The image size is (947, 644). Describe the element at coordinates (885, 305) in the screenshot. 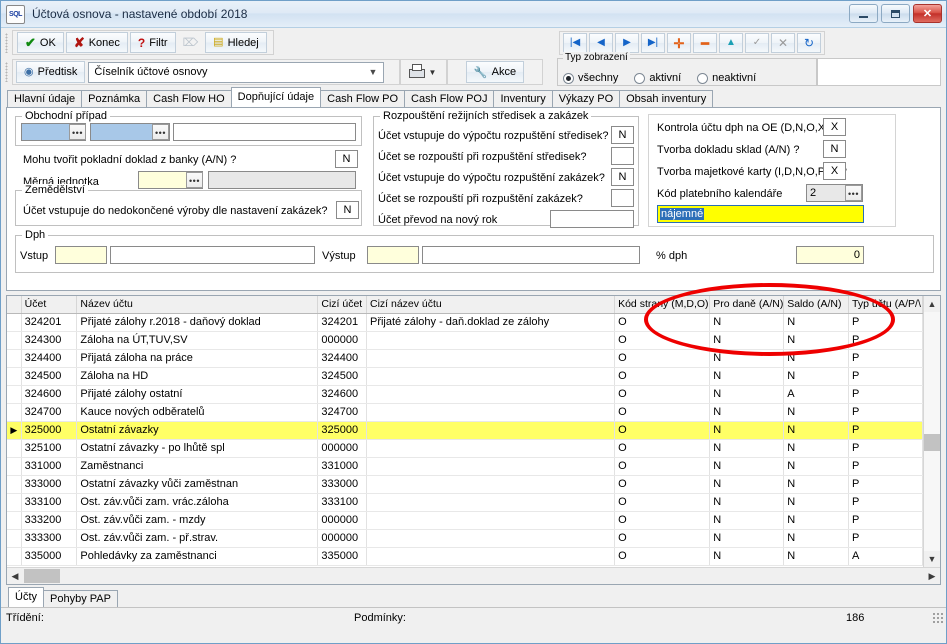

I see `col-typ-uctu: Typ účtu (A/P/\` at that location.